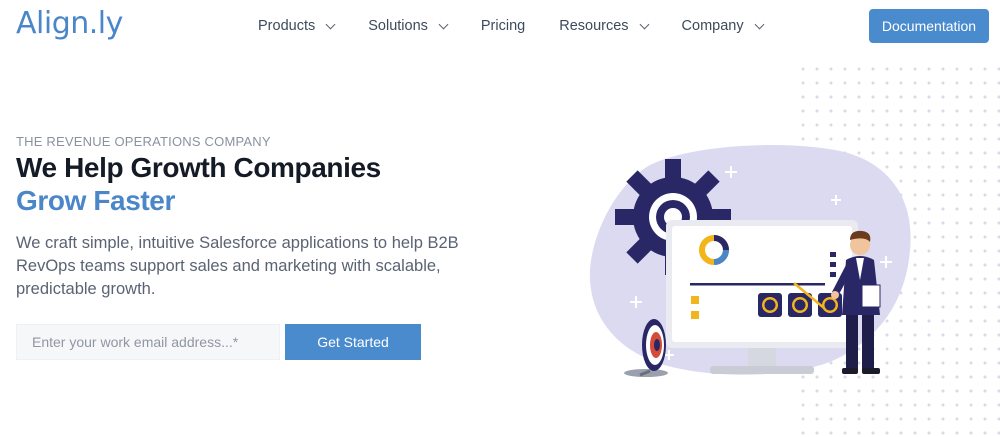 The image size is (1000, 437). What do you see at coordinates (69, 23) in the screenshot?
I see `logo: Align.ly` at bounding box center [69, 23].